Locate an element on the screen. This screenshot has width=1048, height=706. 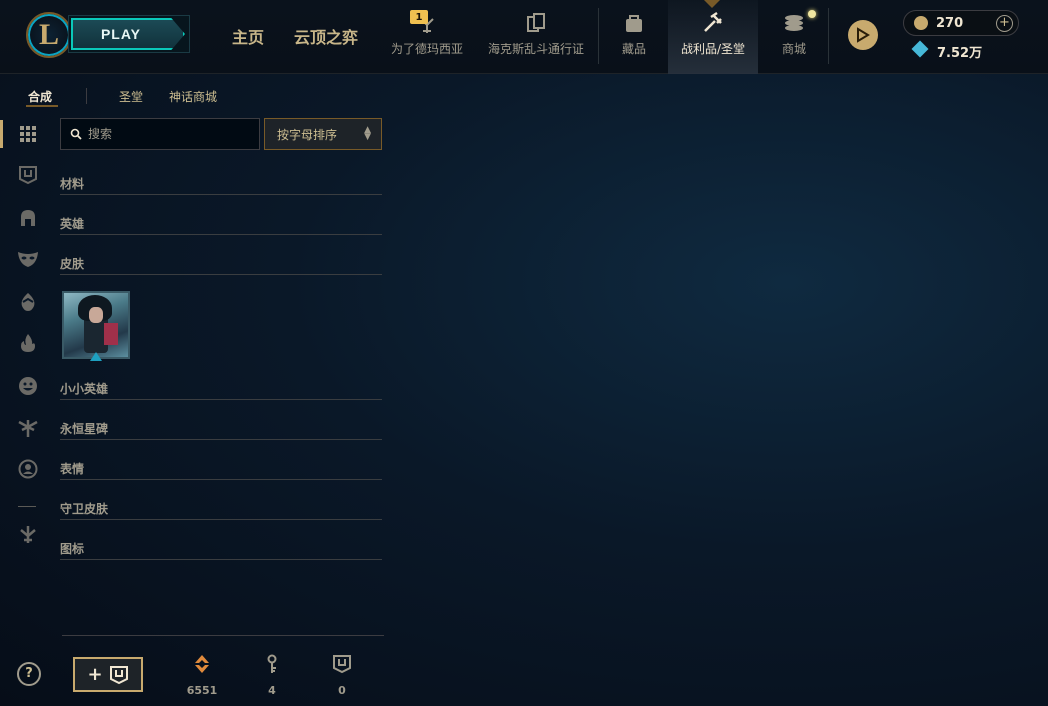
category-champions: 英雄 is located at coordinates (221, 225).